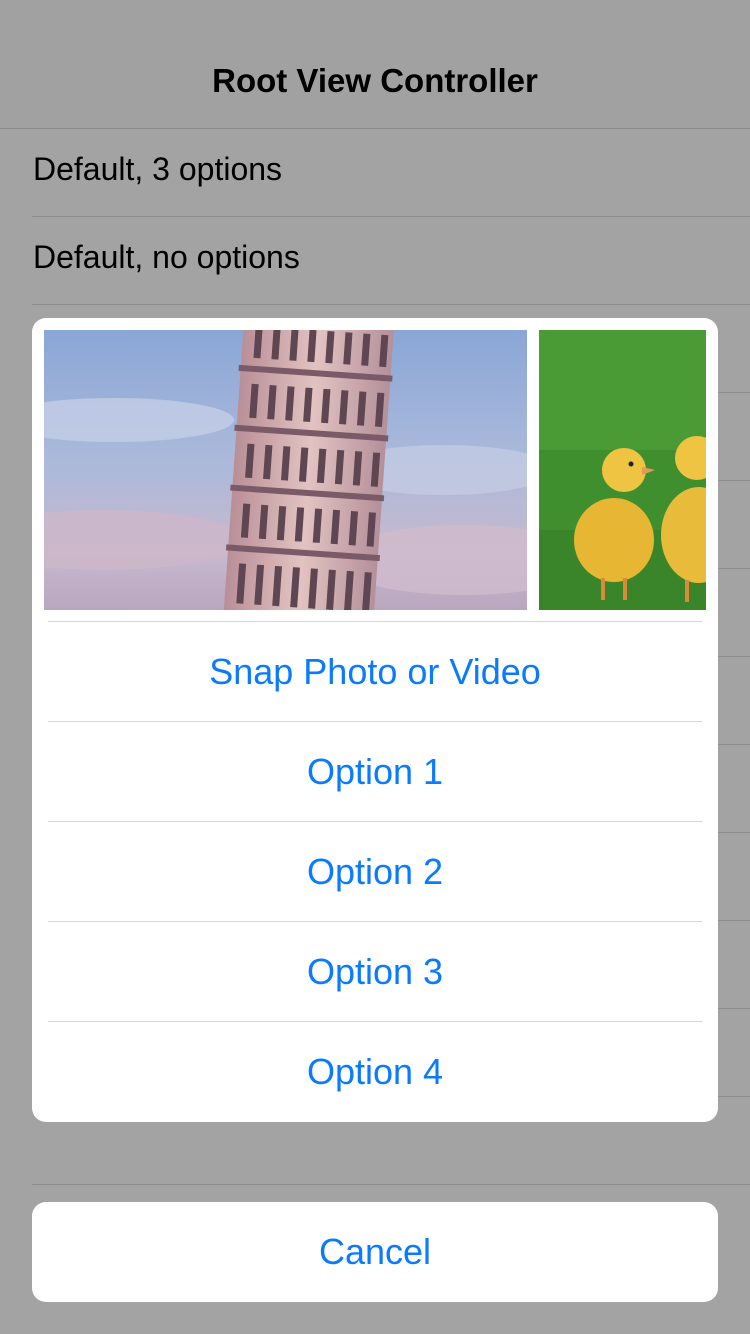 The image size is (750, 1334). What do you see at coordinates (158, 169) in the screenshot?
I see `row-label: Default, 3 options` at bounding box center [158, 169].